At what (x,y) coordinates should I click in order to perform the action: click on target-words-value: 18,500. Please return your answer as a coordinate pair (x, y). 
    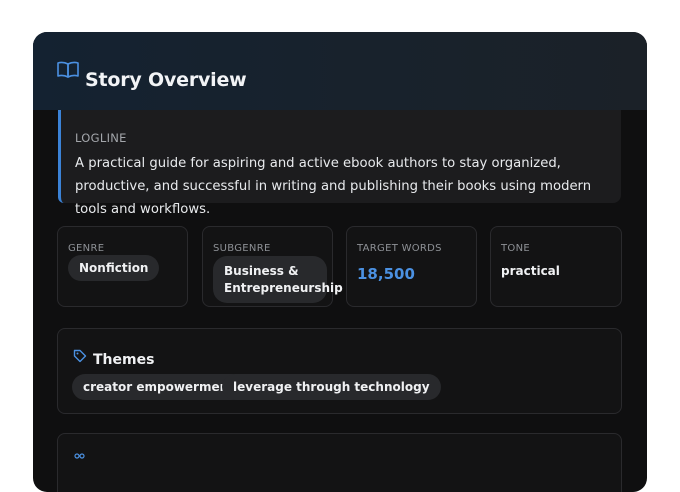
    Looking at the image, I should click on (386, 274).